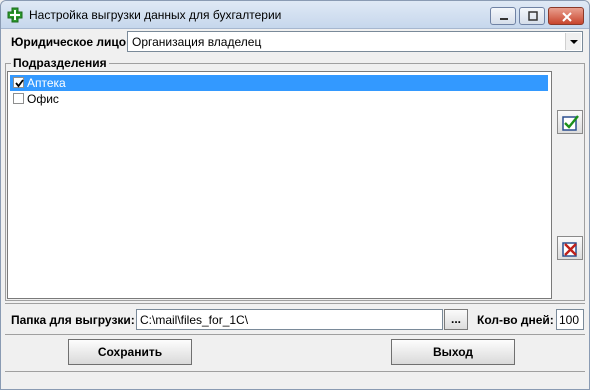 This screenshot has height=390, width=590. Describe the element at coordinates (295, 379) in the screenshot. I see `status-bar` at that location.